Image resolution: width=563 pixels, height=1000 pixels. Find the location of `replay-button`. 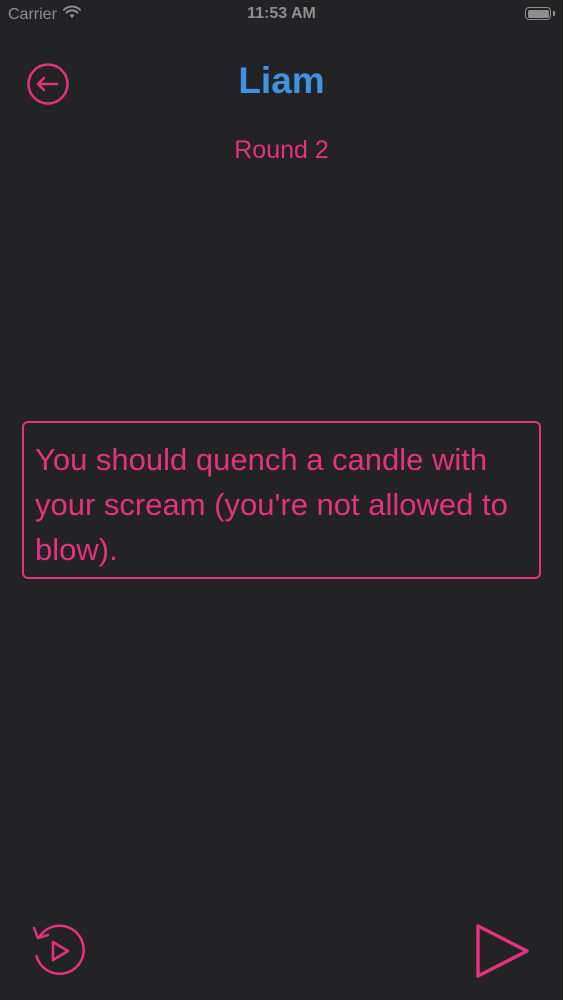

replay-button is located at coordinates (60, 951).